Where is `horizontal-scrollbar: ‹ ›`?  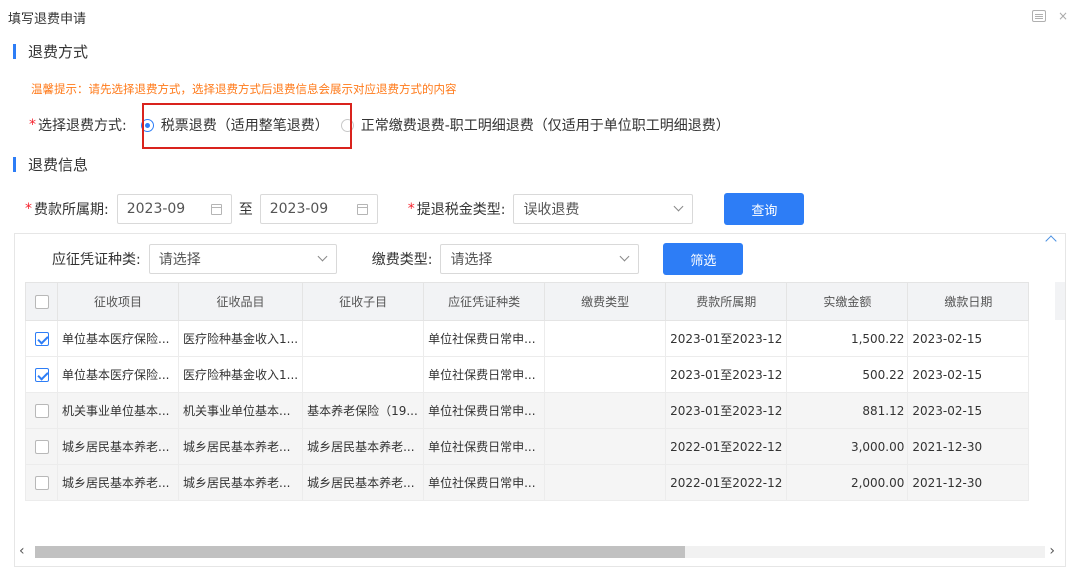
horizontal-scrollbar: ‹ › is located at coordinates (540, 551).